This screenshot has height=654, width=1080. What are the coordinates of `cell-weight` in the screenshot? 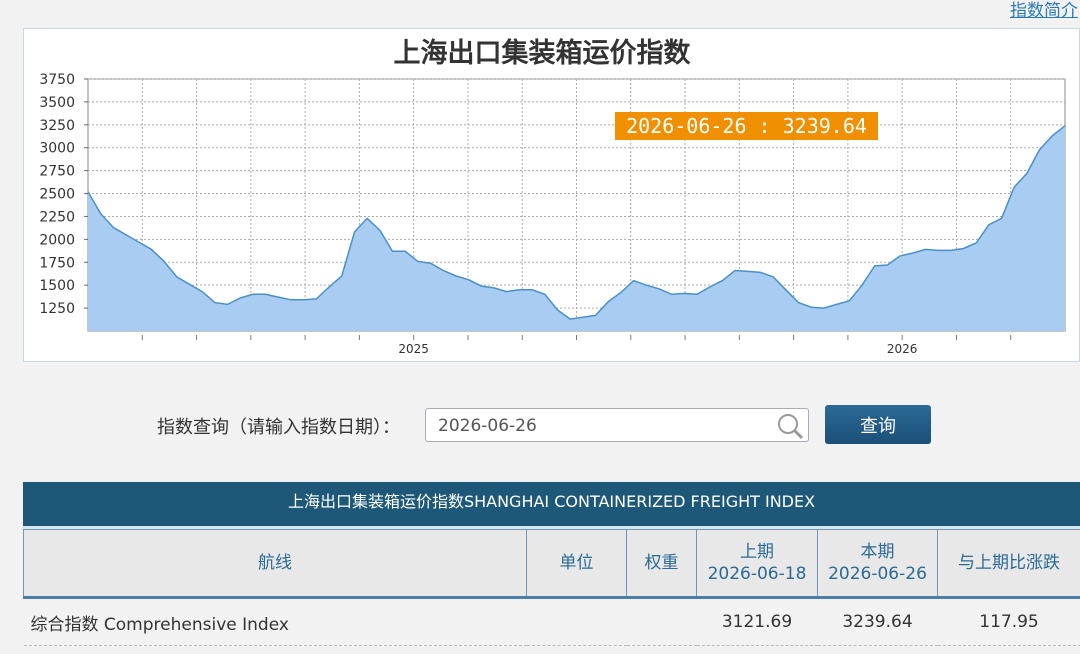 It's located at (661, 621).